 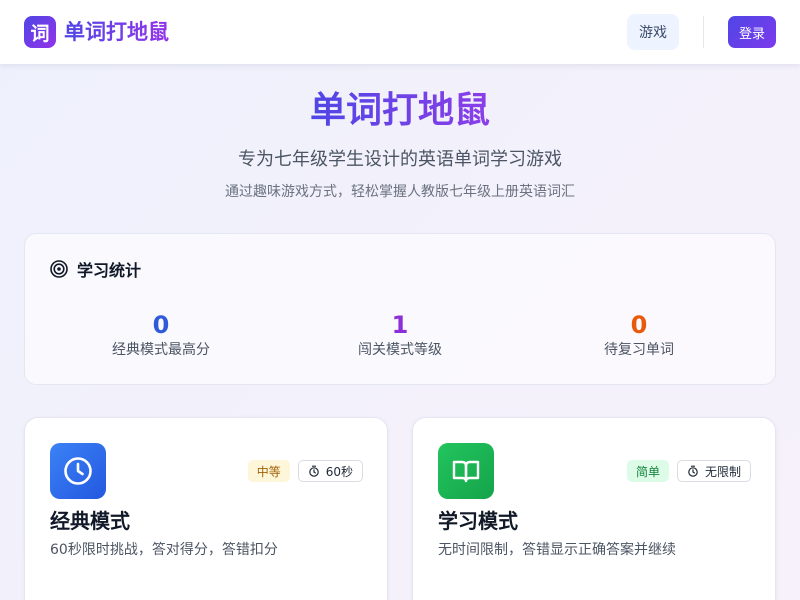 What do you see at coordinates (703, 32) in the screenshot?
I see `header-divider` at bounding box center [703, 32].